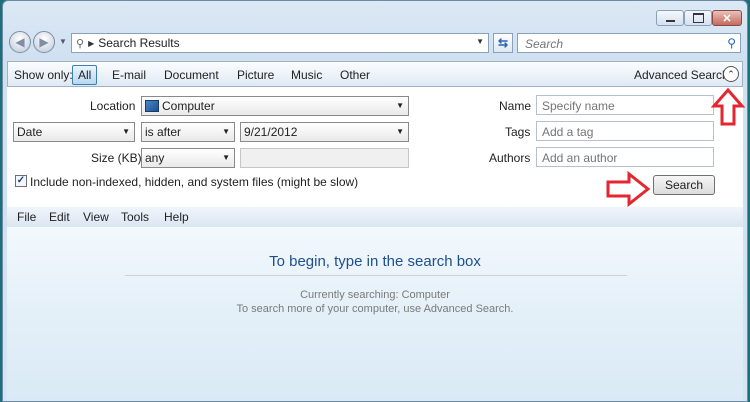 The width and height of the screenshot is (750, 402). I want to click on search-box: ⚲, so click(629, 43).